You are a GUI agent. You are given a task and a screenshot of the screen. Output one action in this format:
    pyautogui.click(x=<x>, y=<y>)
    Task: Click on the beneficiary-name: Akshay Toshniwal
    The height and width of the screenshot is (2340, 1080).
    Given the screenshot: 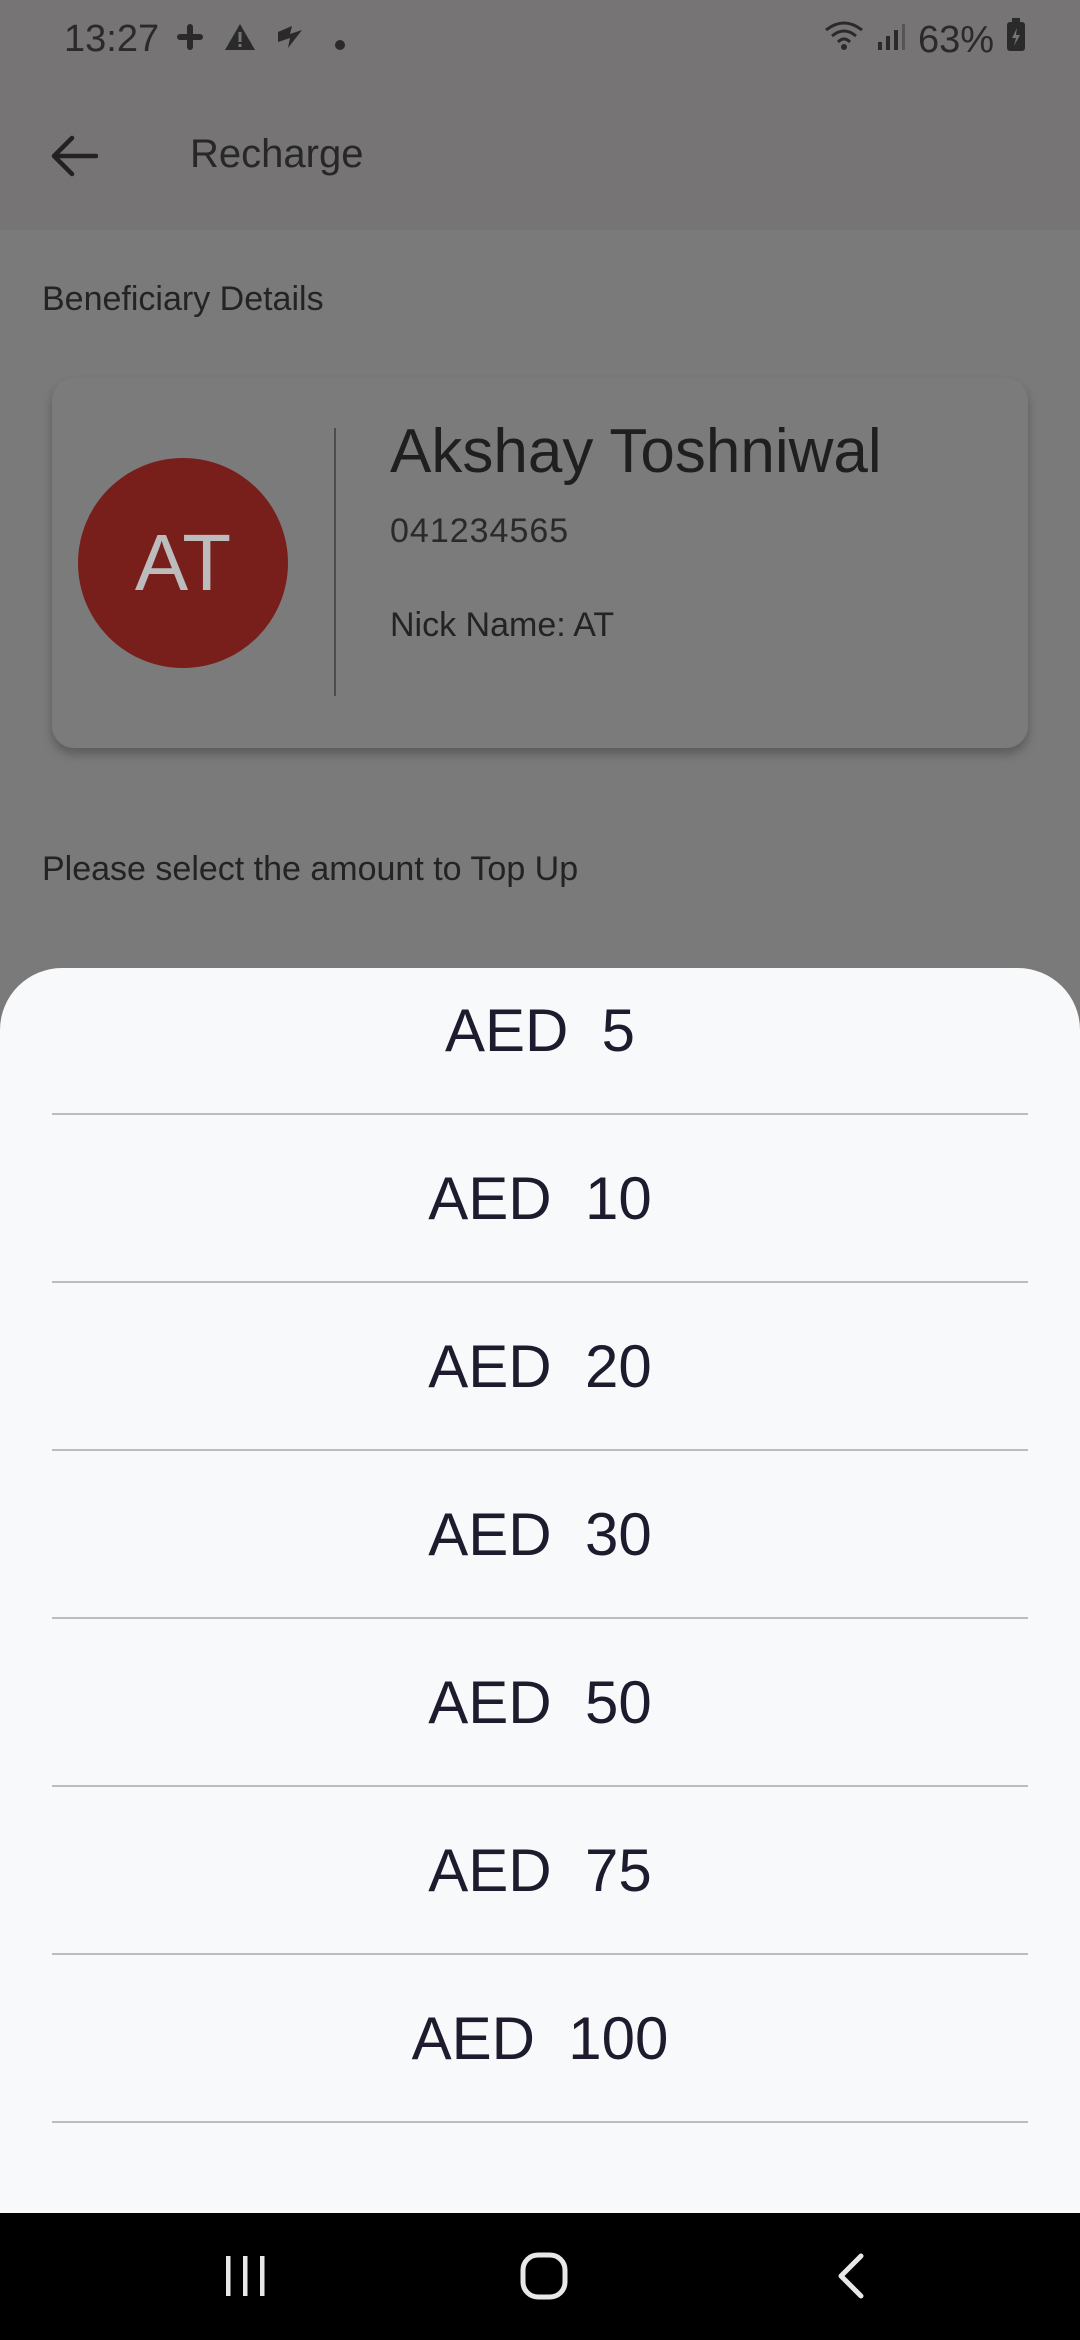 What is the action you would take?
    pyautogui.click(x=636, y=451)
    